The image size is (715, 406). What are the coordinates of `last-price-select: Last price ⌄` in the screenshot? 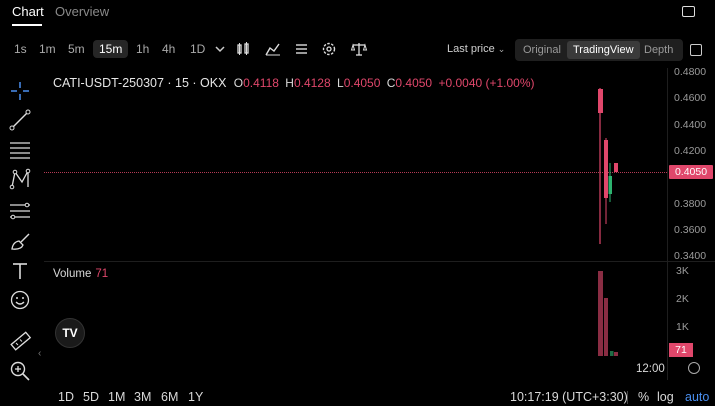 It's located at (476, 49).